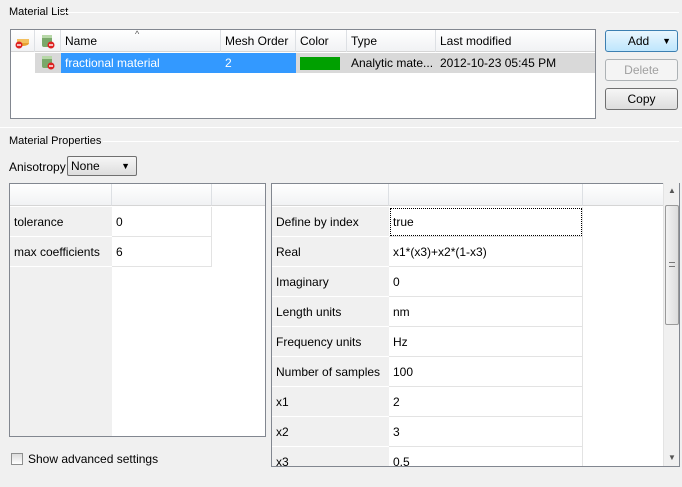 Image resolution: width=682 pixels, height=487 pixels. What do you see at coordinates (330, 222) in the screenshot?
I see `property-key: Define by index` at bounding box center [330, 222].